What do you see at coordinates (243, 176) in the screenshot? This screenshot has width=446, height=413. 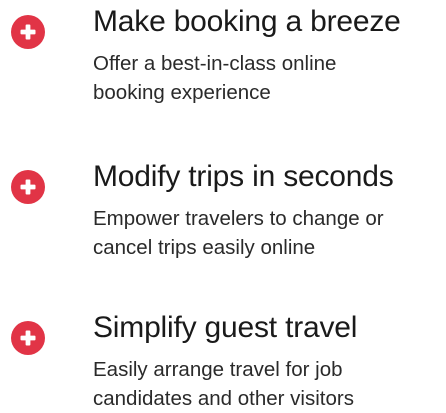 I see `feature-title: Modify trips in seconds` at bounding box center [243, 176].